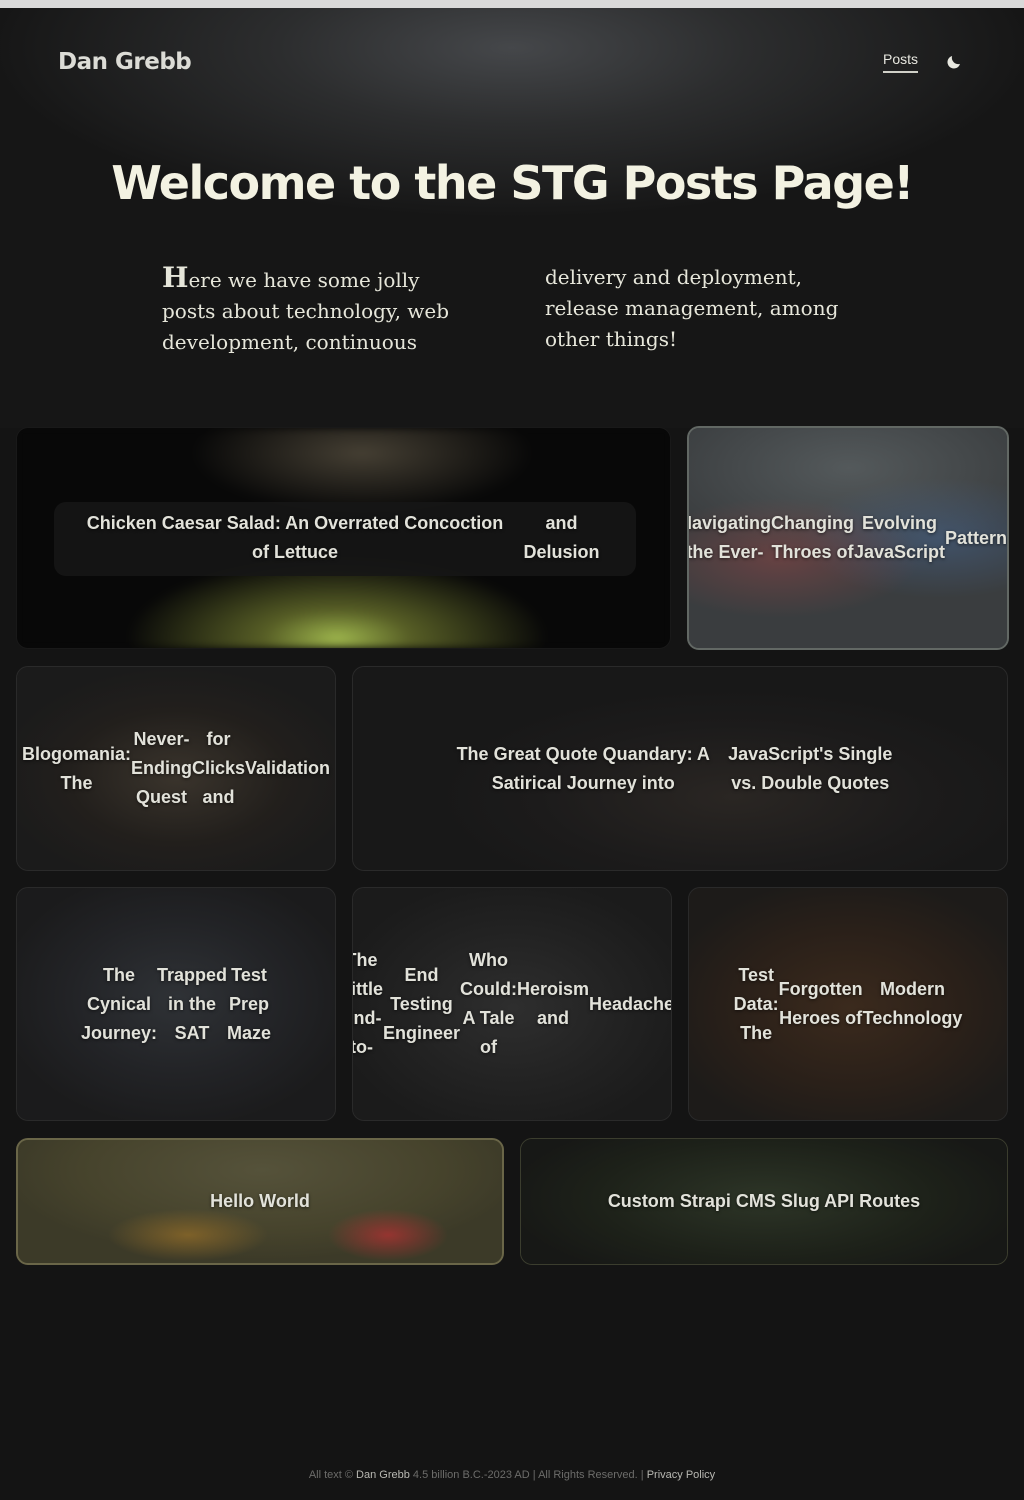 Image resolution: width=1024 pixels, height=1500 pixels. I want to click on post-title-line: Forgotten Heroes of, so click(820, 1003).